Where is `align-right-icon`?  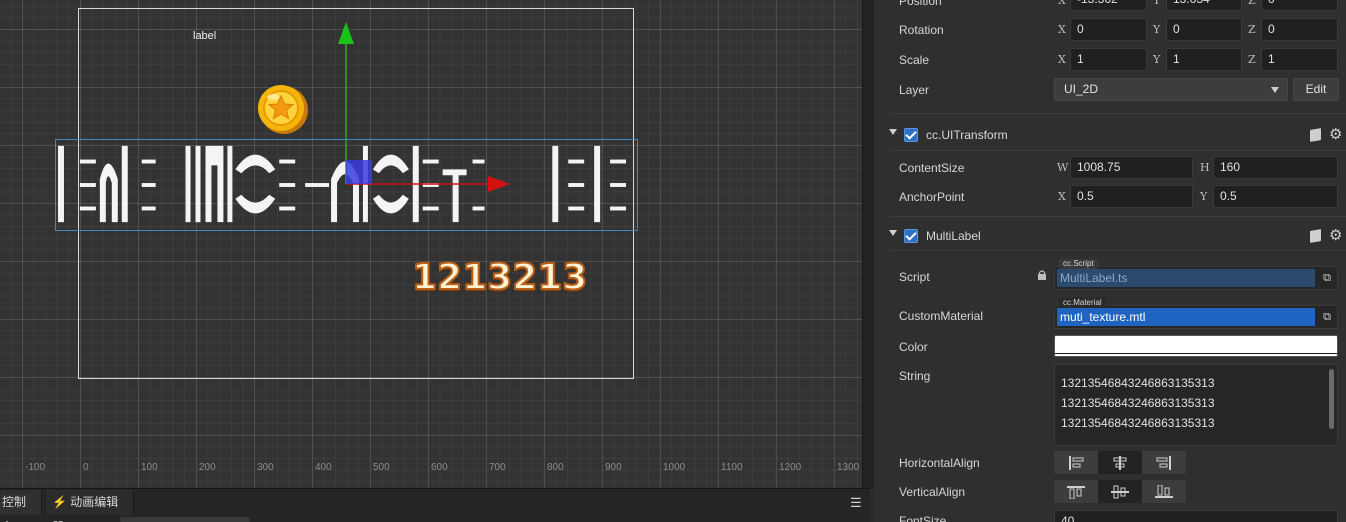 align-right-icon is located at coordinates (1163, 462).